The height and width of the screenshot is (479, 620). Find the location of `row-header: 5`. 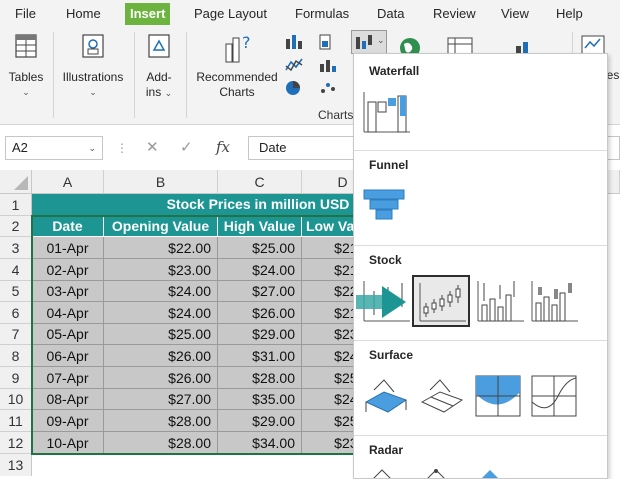

row-header: 5 is located at coordinates (16, 291).